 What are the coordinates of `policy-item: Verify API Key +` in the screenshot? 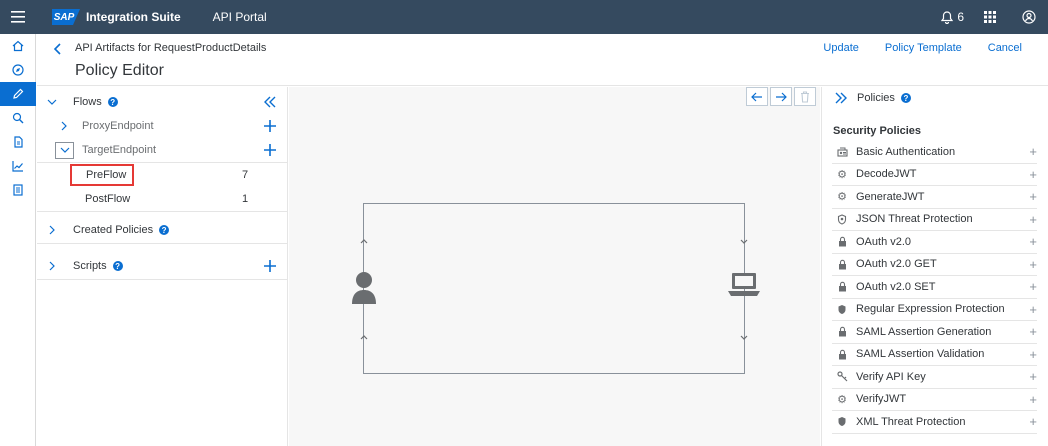 It's located at (934, 377).